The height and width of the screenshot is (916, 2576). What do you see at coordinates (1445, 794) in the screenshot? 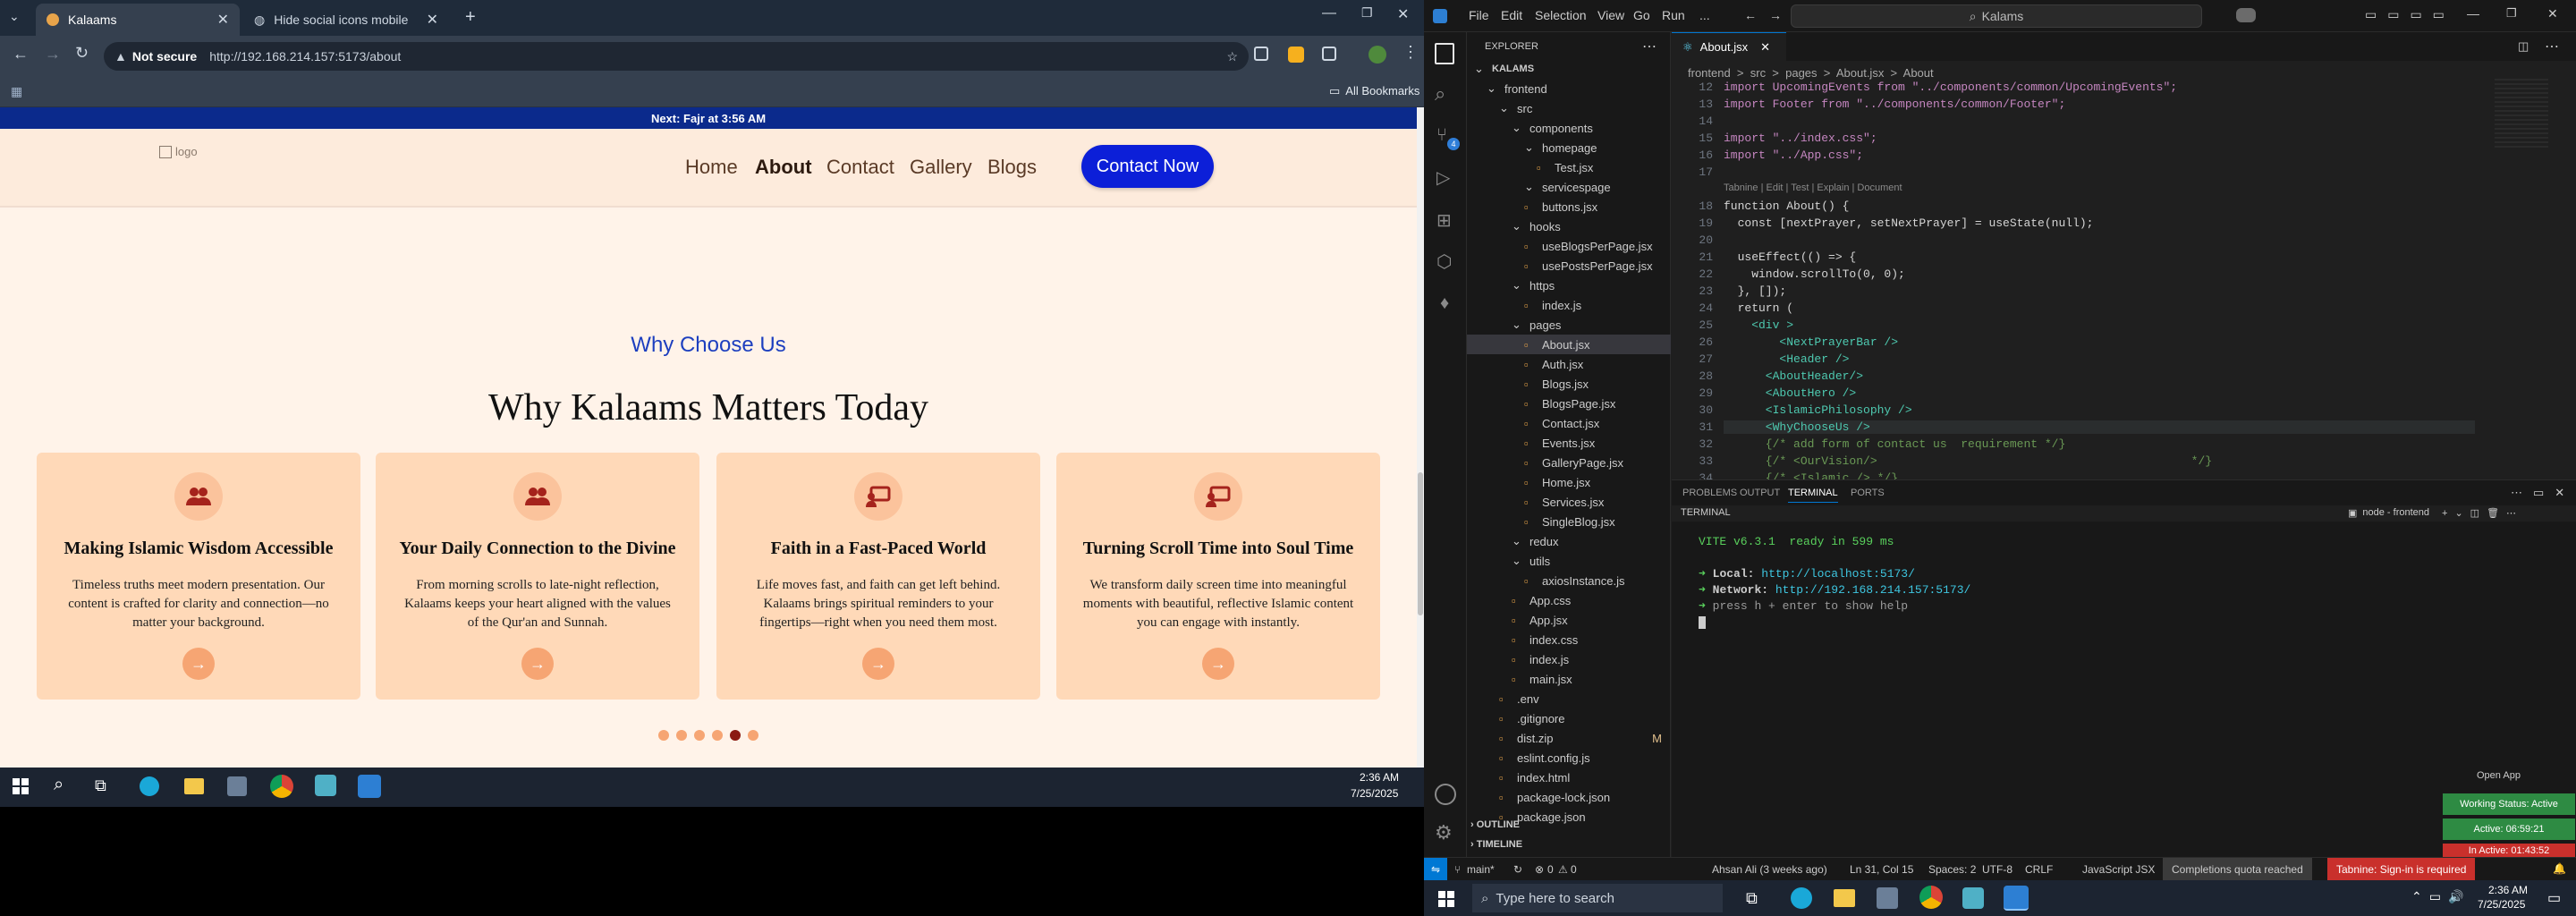
I see `accounts-icon` at bounding box center [1445, 794].